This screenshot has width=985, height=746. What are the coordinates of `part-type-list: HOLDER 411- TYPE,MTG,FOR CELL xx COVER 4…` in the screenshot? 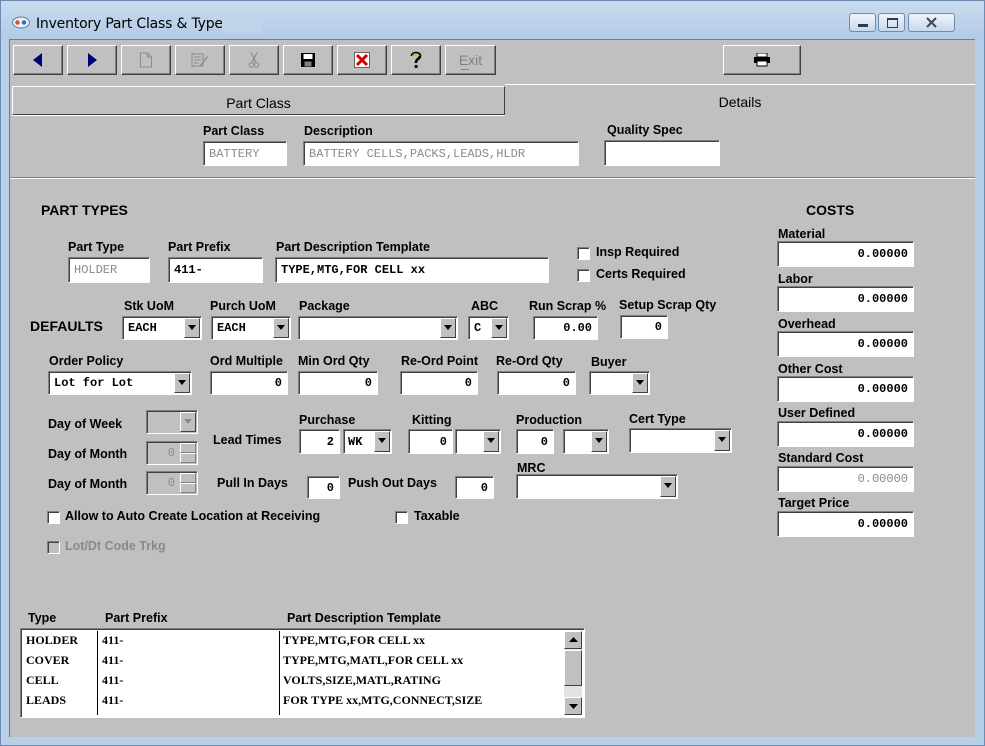 It's located at (302, 673).